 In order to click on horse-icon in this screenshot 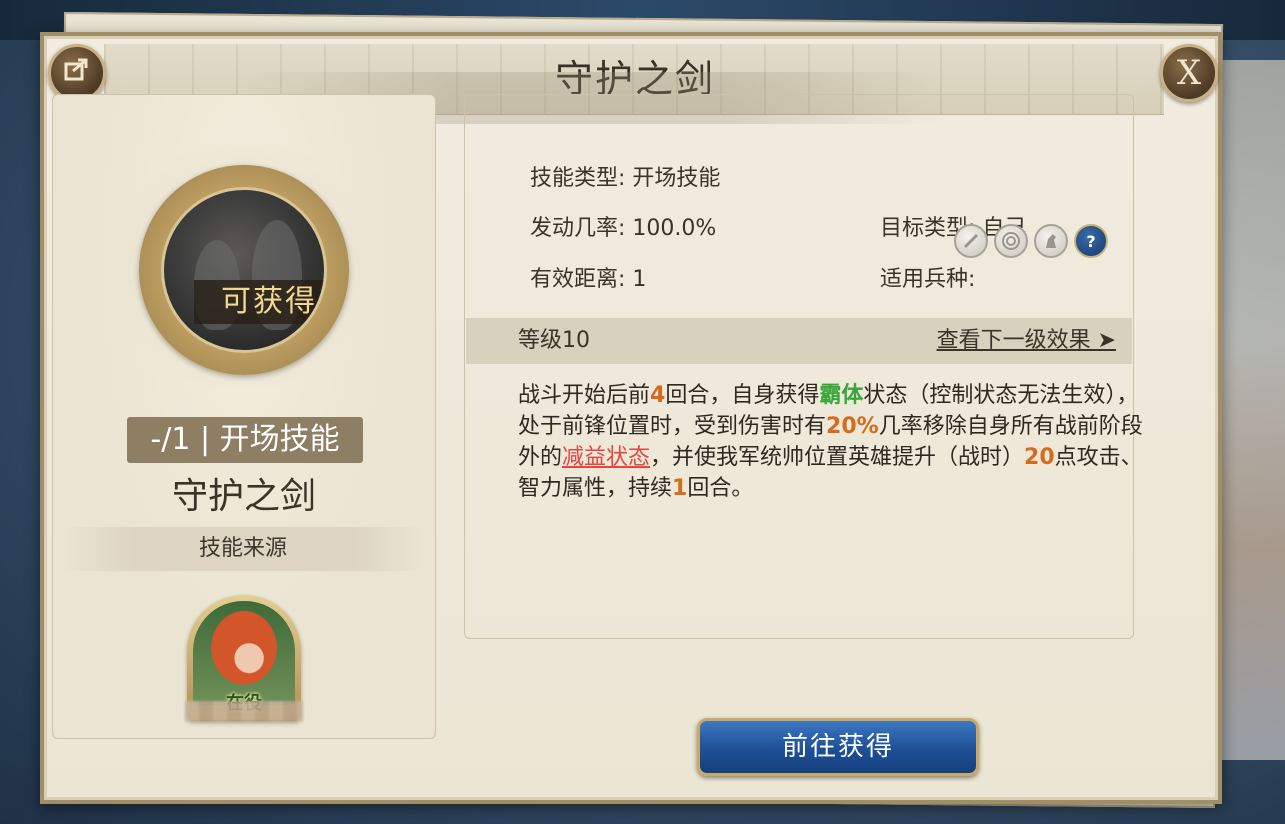, I will do `click(1051, 241)`.